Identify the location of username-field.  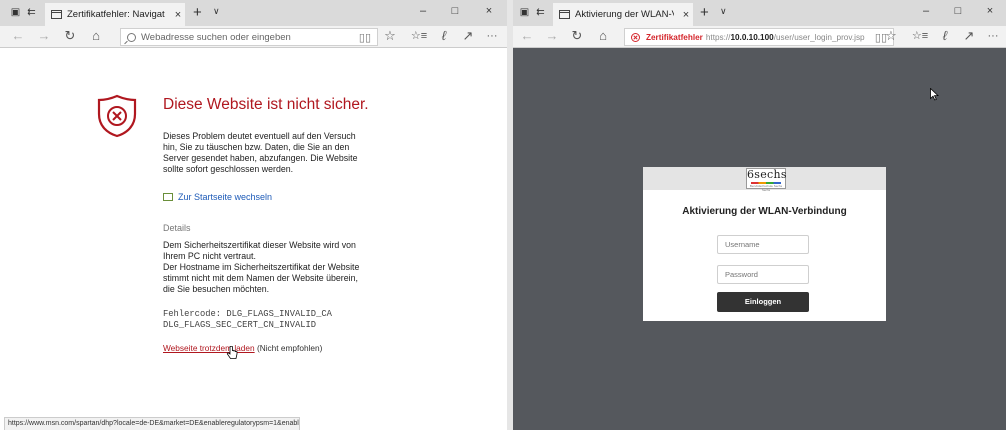
(763, 244).